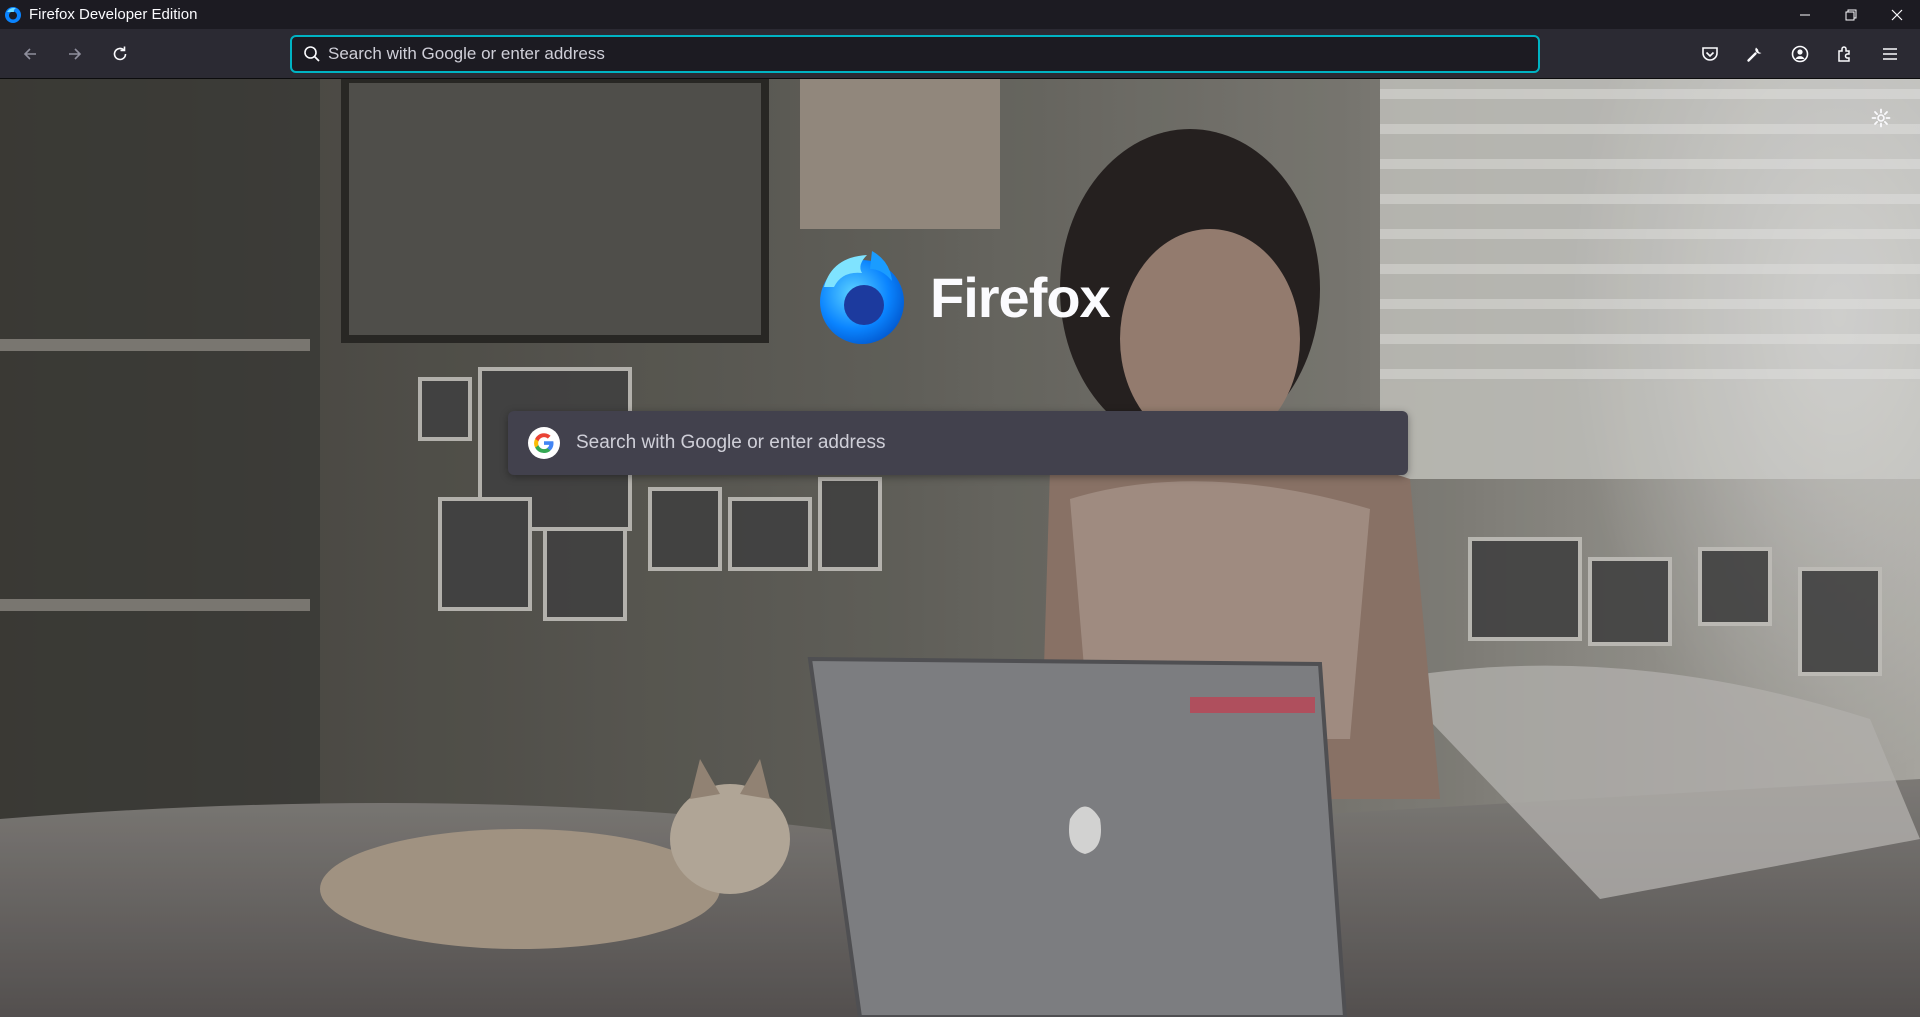  Describe the element at coordinates (113, 14) in the screenshot. I see `window-title: Firefox Developer Edition` at that location.